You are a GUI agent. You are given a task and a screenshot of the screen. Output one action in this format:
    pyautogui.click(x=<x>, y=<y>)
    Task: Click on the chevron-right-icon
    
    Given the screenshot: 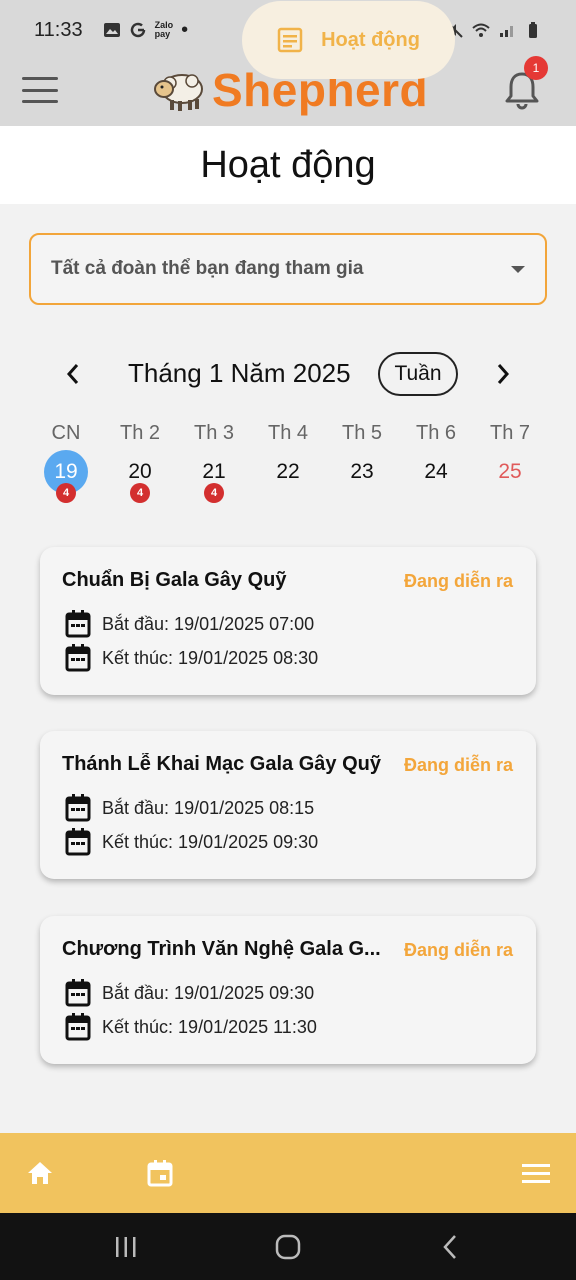 What is the action you would take?
    pyautogui.click(x=503, y=374)
    